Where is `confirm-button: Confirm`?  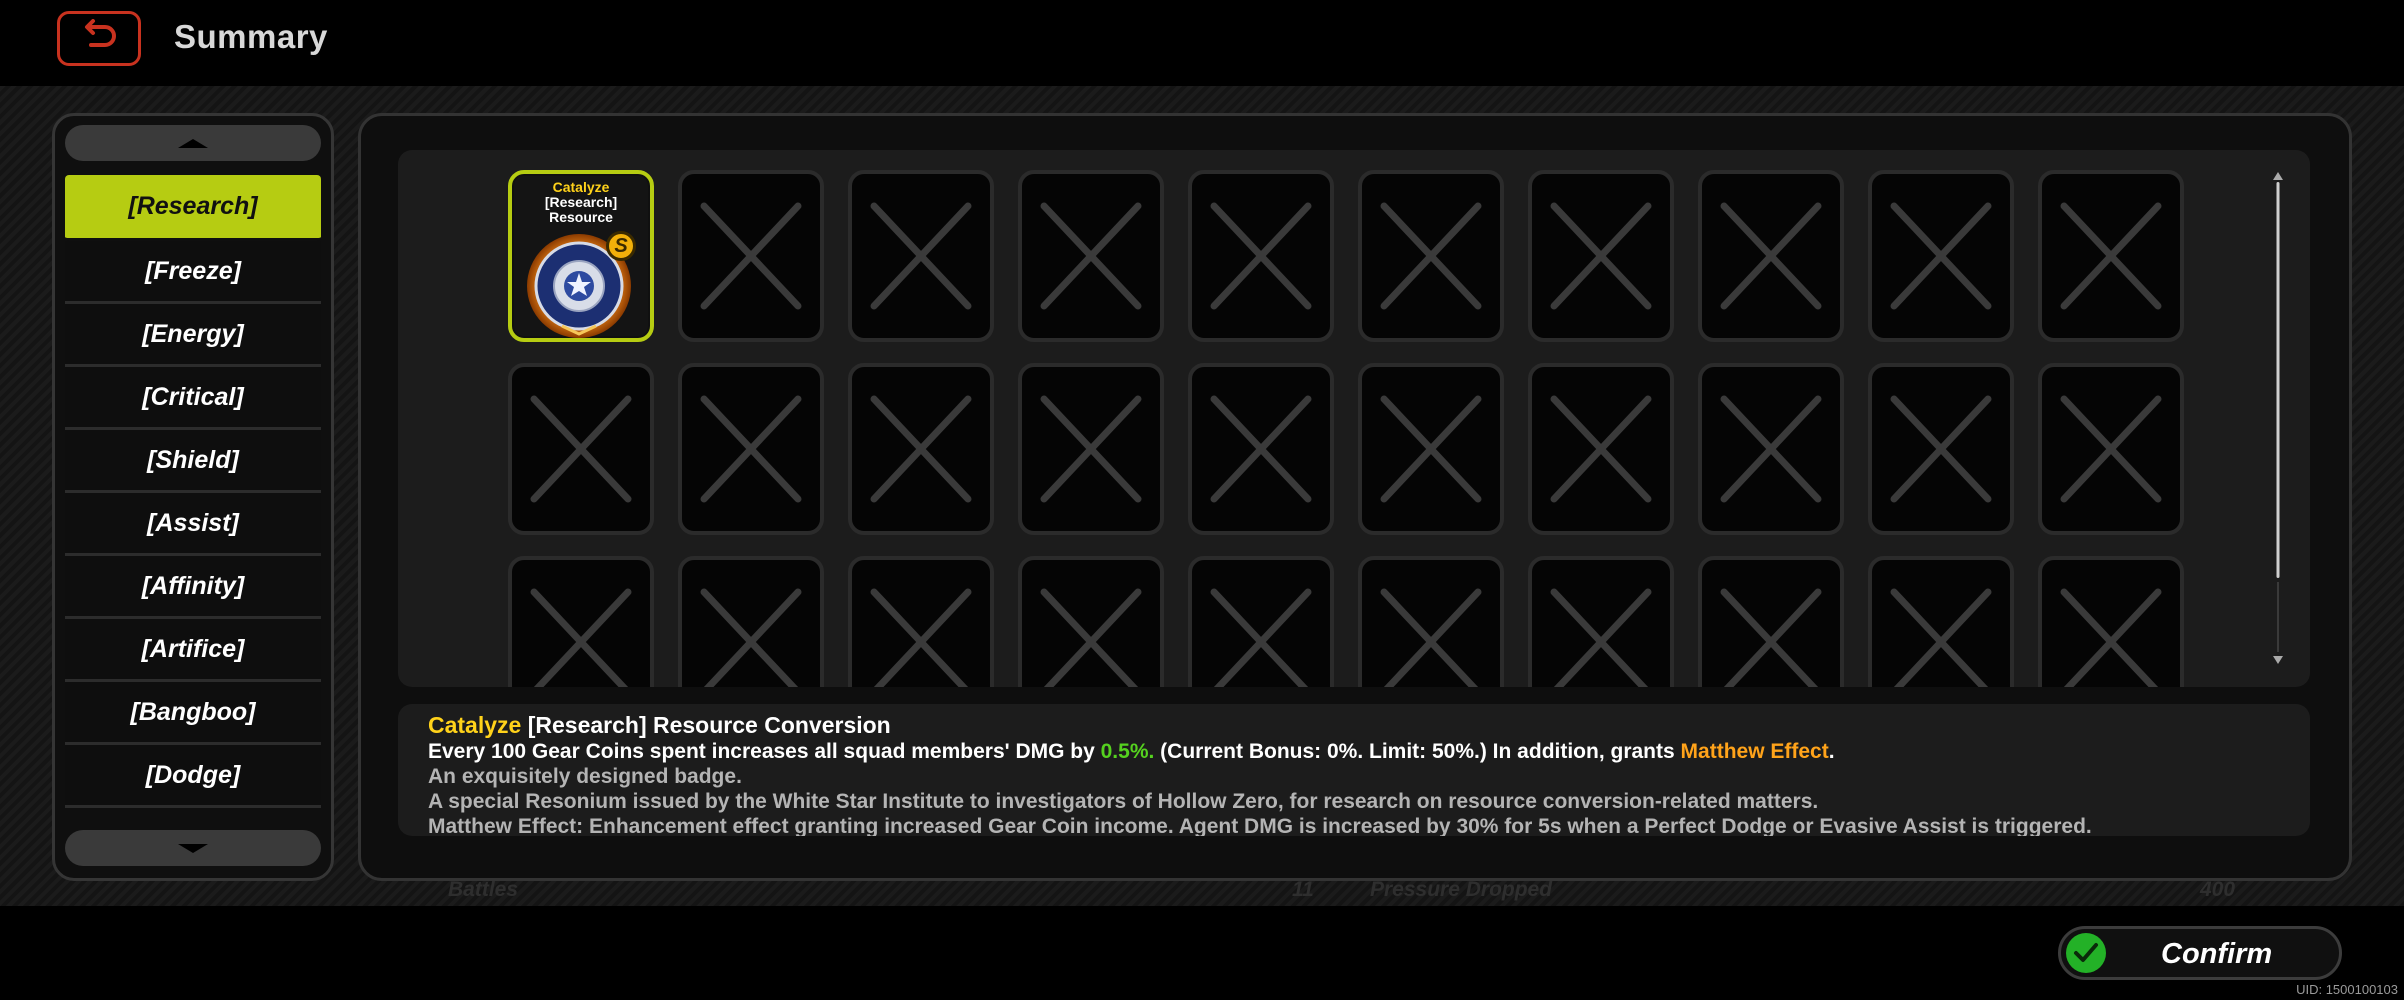 confirm-button: Confirm is located at coordinates (2200, 953).